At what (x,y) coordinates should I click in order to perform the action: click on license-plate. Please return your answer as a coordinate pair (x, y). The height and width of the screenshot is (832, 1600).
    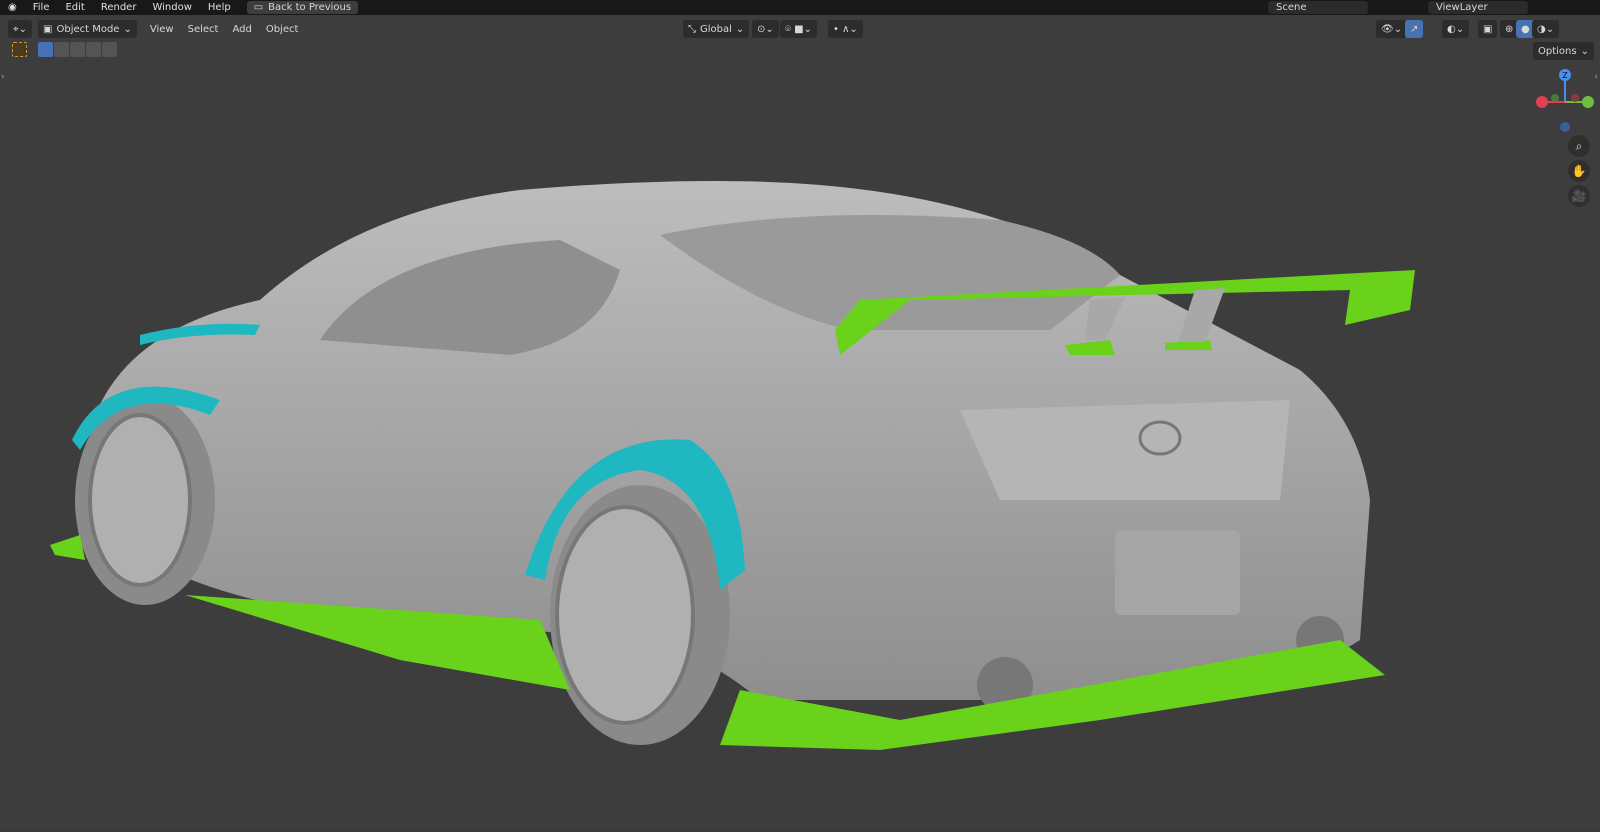
    Looking at the image, I should click on (1177, 572).